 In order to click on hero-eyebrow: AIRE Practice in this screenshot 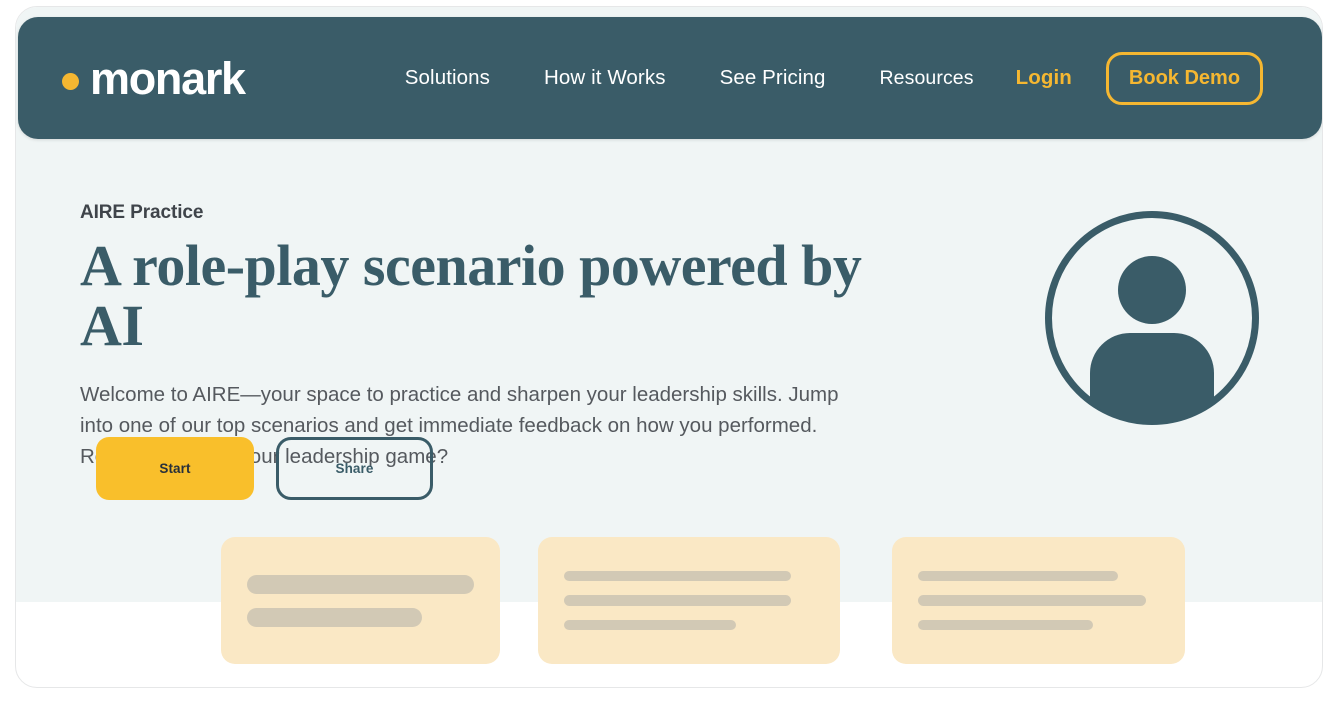, I will do `click(142, 212)`.